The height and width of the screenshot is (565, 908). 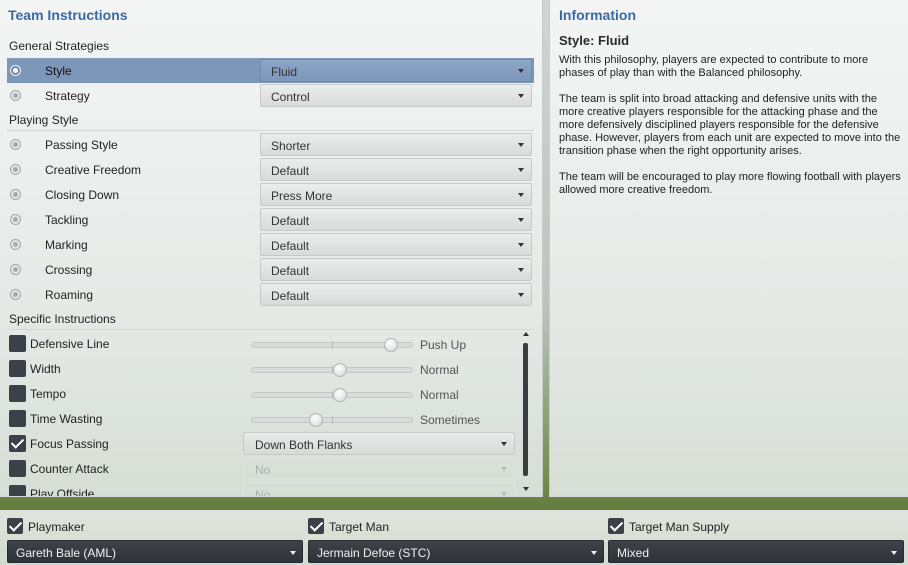 I want to click on creative-freedom-row: Creative Freedom Default, so click(x=270, y=169).